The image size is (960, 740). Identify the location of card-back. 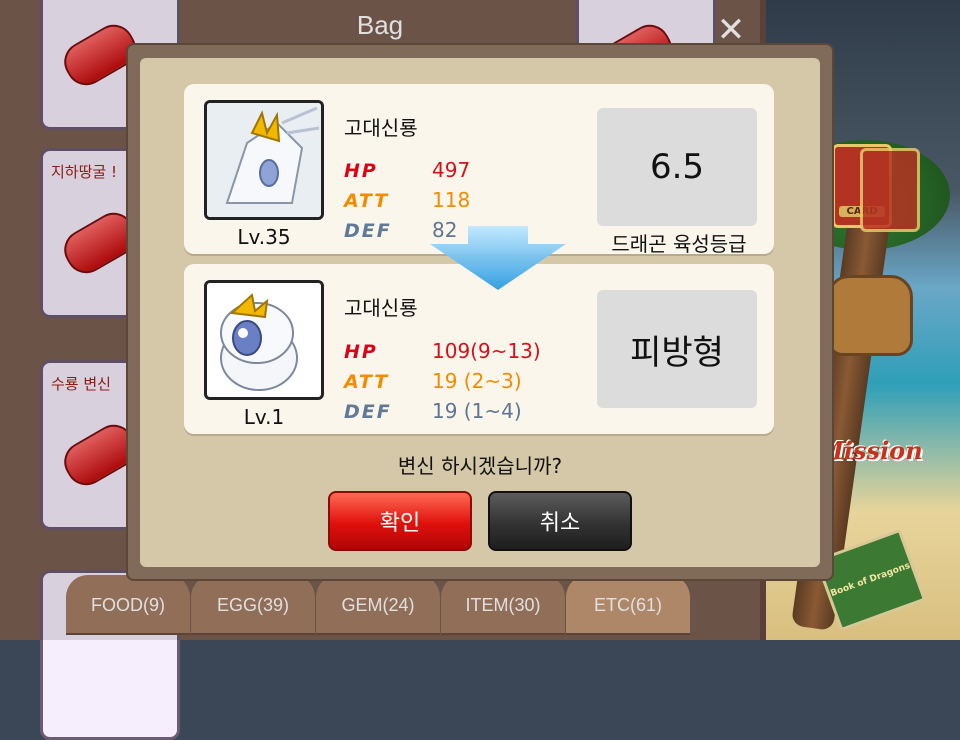
(890, 190).